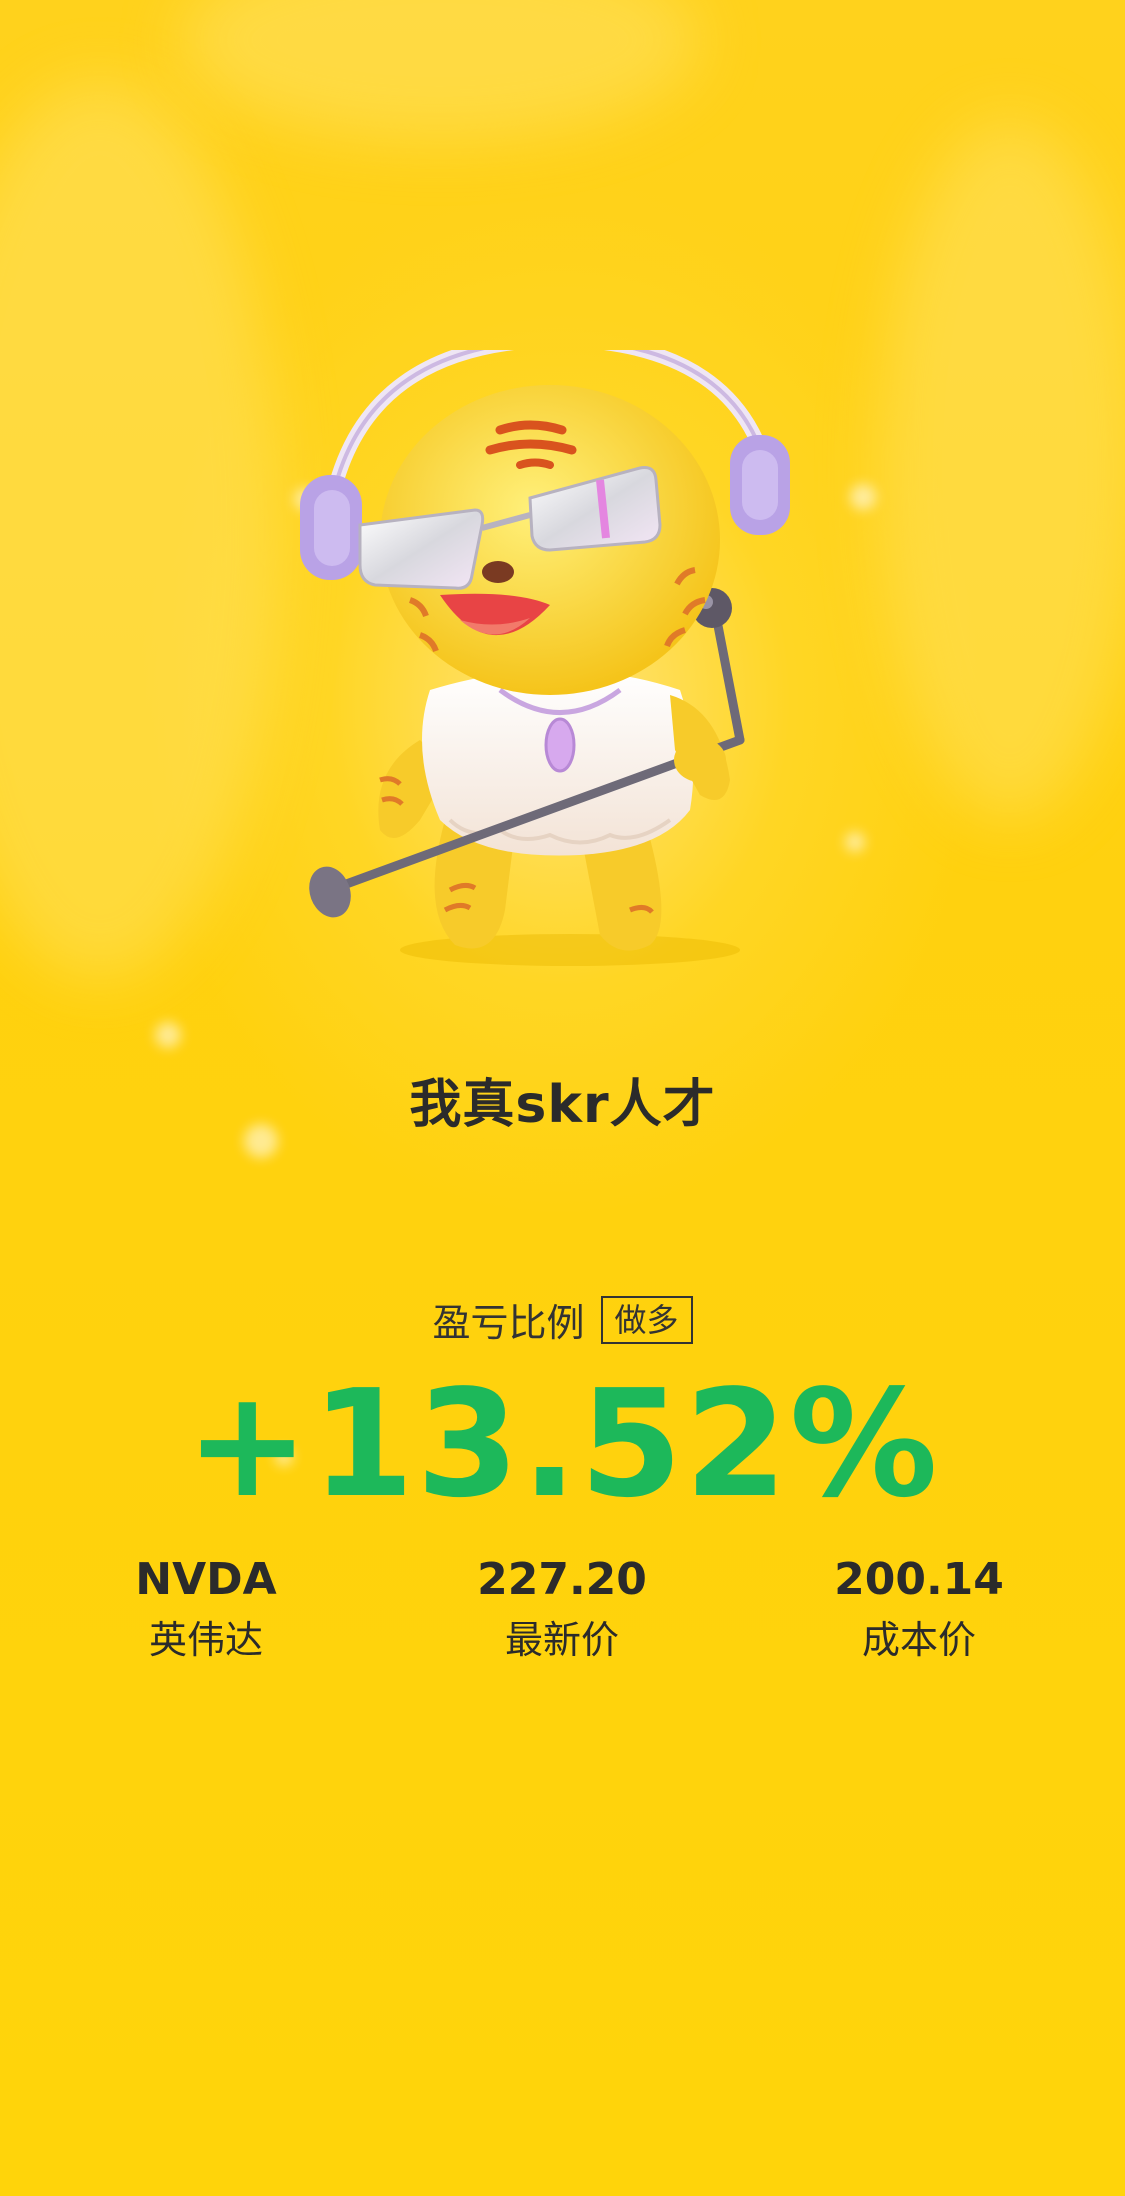 Image resolution: width=1125 pixels, height=2196 pixels. Describe the element at coordinates (646, 1319) in the screenshot. I see `position-direction-badge: 做多` at that location.